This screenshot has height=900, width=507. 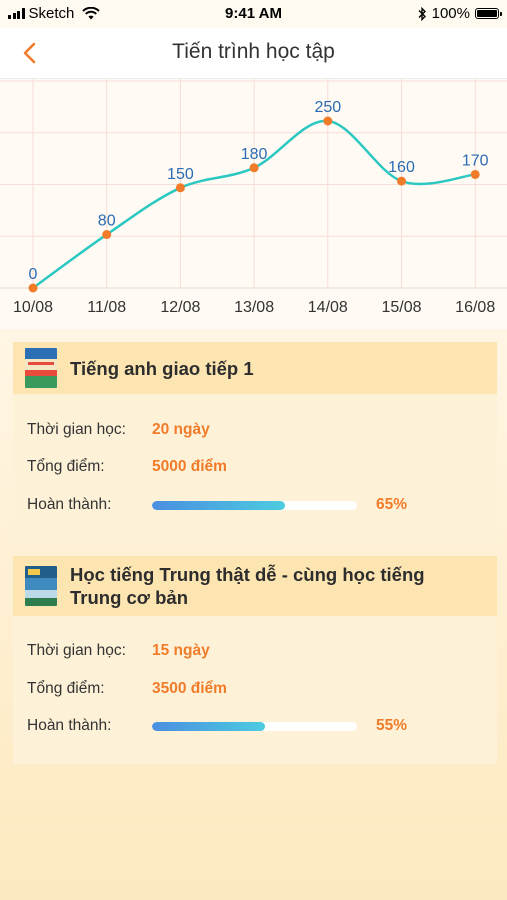 I want to click on data-label: 160, so click(x=401, y=167).